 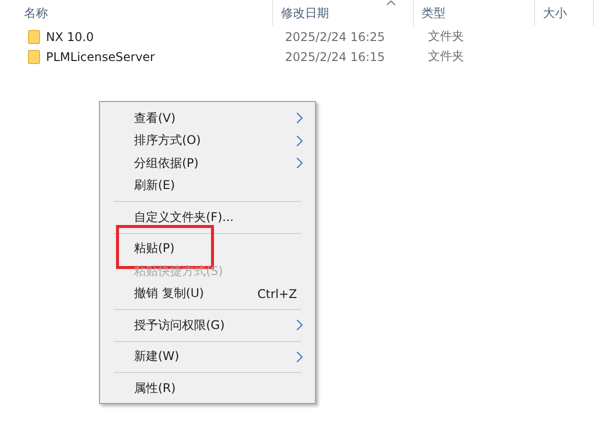 I want to click on column-header: 类型, so click(x=474, y=13).